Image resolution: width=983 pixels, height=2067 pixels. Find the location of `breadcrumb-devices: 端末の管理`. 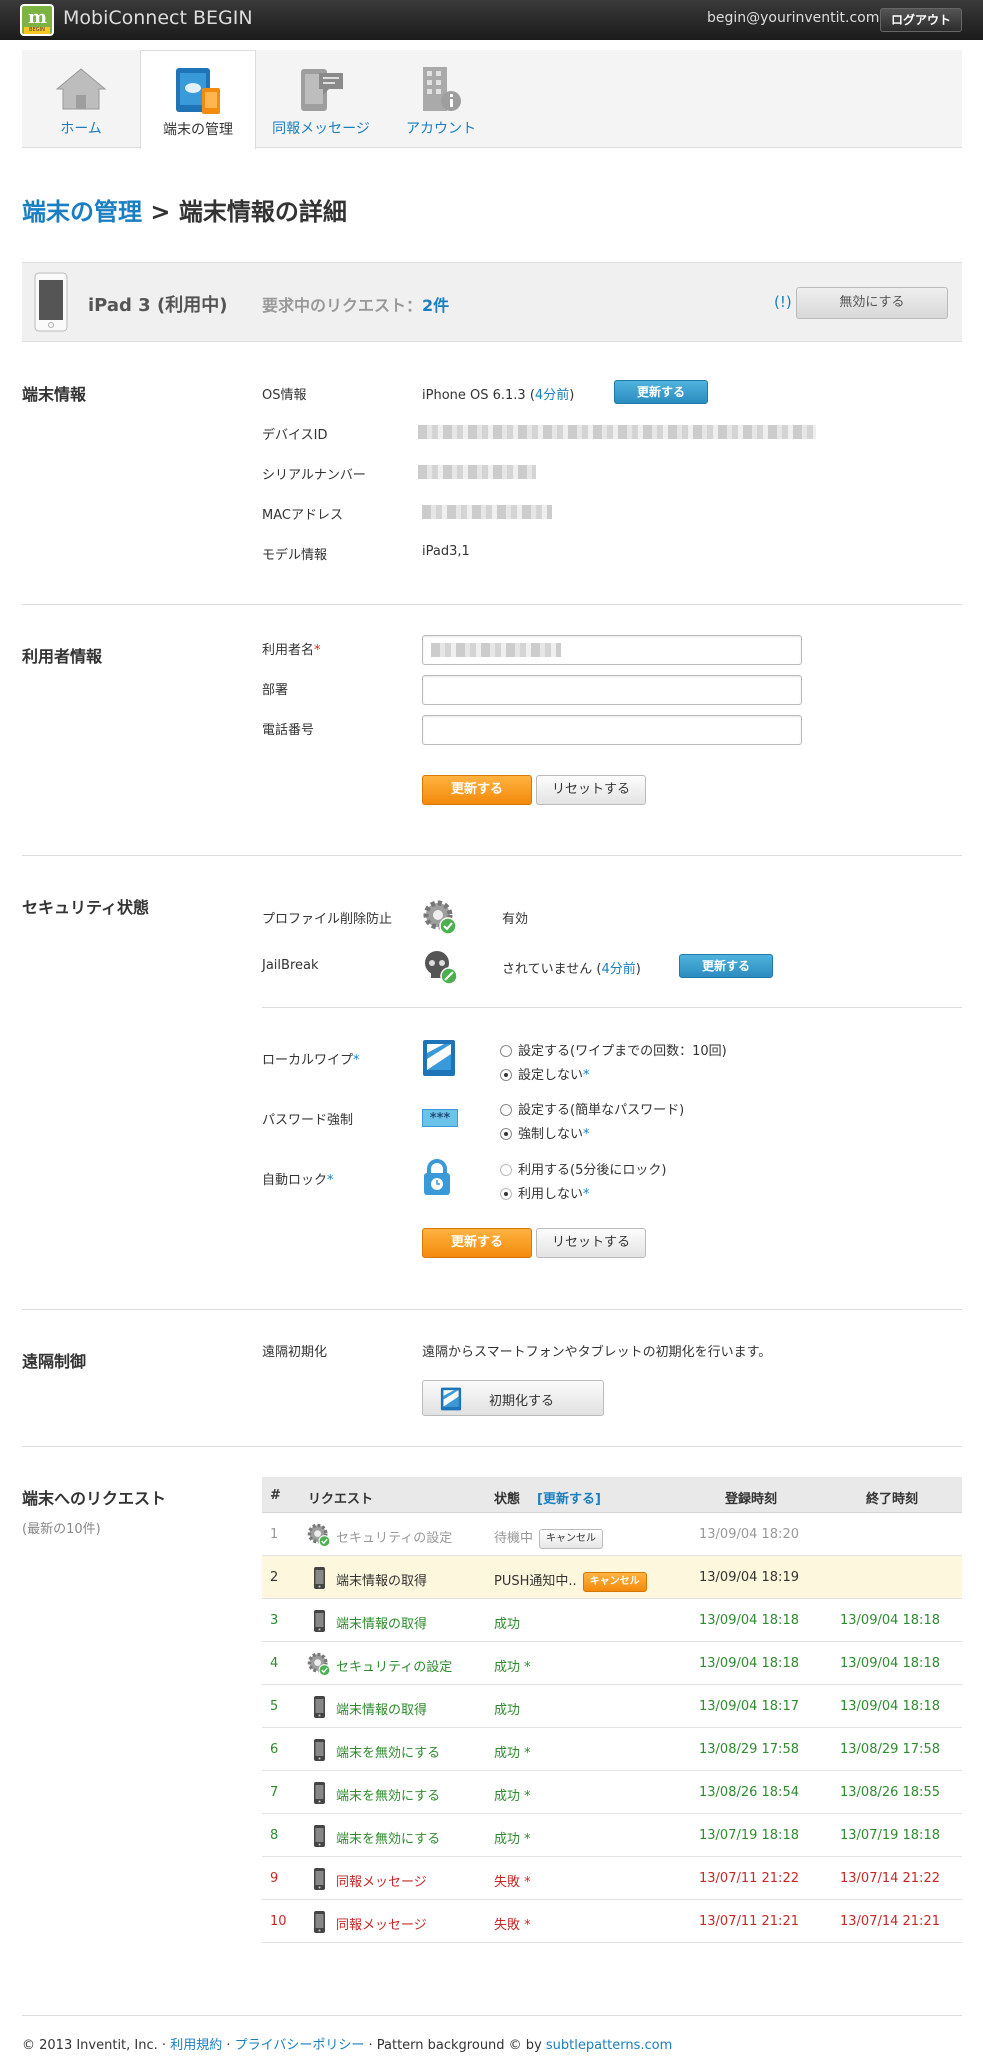

breadcrumb-devices: 端末の管理 is located at coordinates (82, 212).